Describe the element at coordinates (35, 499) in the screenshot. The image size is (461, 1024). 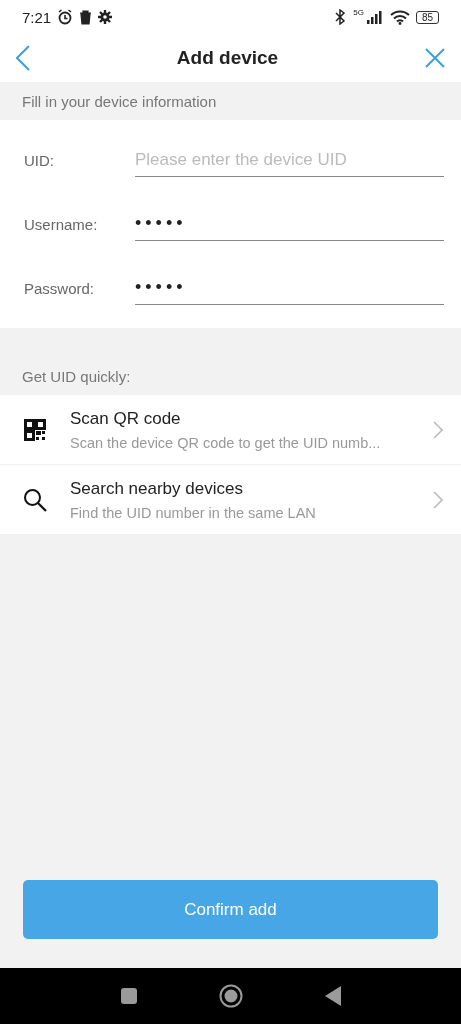
I see `search-icon` at that location.